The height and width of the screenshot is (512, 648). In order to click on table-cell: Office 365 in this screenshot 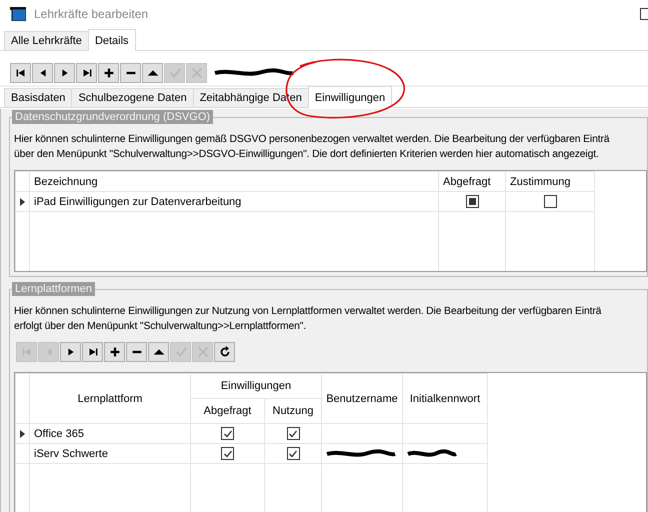, I will do `click(110, 434)`.